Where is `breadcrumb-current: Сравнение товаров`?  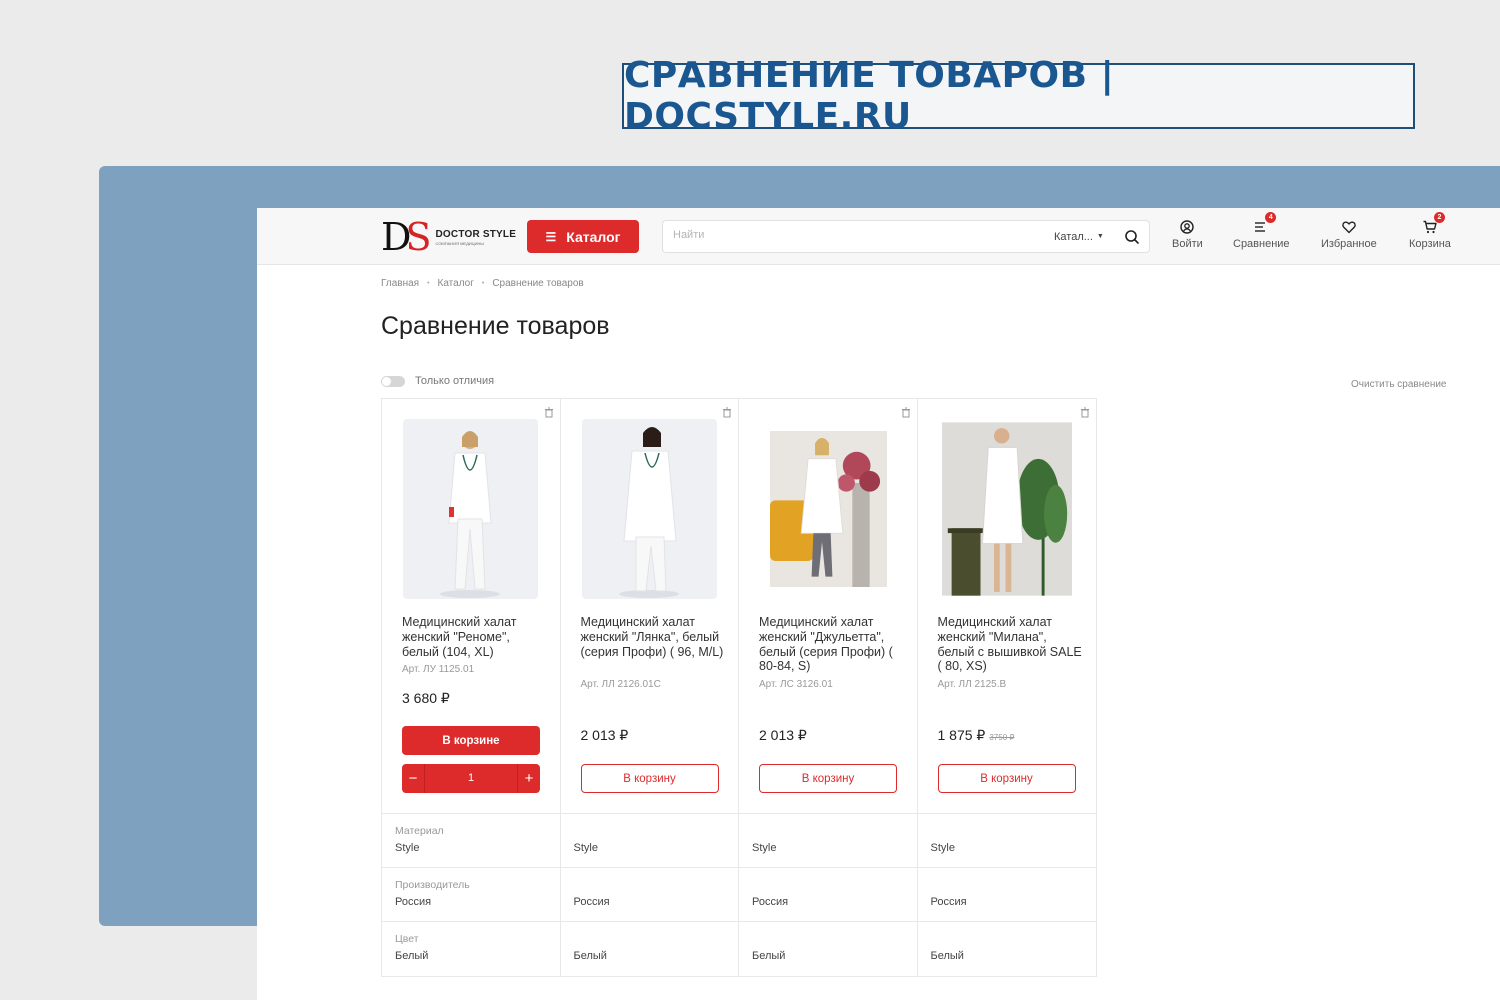 breadcrumb-current: Сравнение товаров is located at coordinates (538, 283).